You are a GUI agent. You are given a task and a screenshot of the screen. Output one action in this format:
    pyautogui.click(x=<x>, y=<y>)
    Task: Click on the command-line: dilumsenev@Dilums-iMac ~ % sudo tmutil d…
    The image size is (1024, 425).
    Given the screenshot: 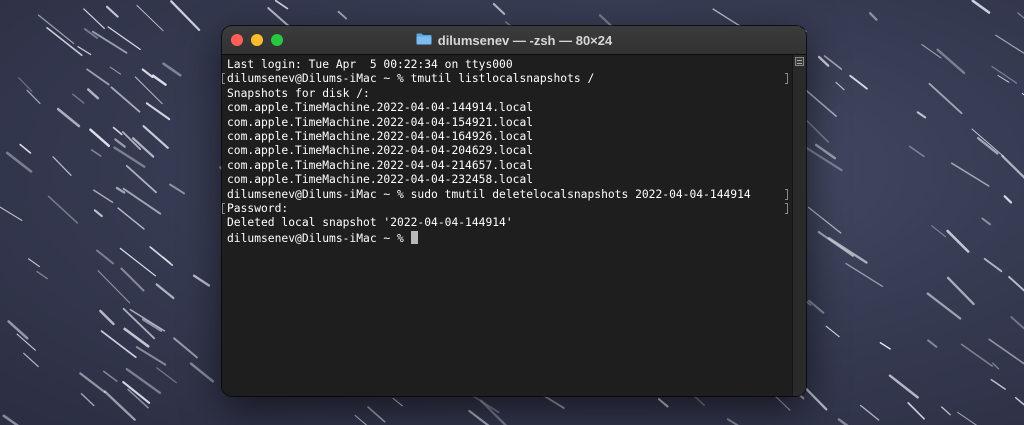 What is the action you would take?
    pyautogui.click(x=489, y=194)
    